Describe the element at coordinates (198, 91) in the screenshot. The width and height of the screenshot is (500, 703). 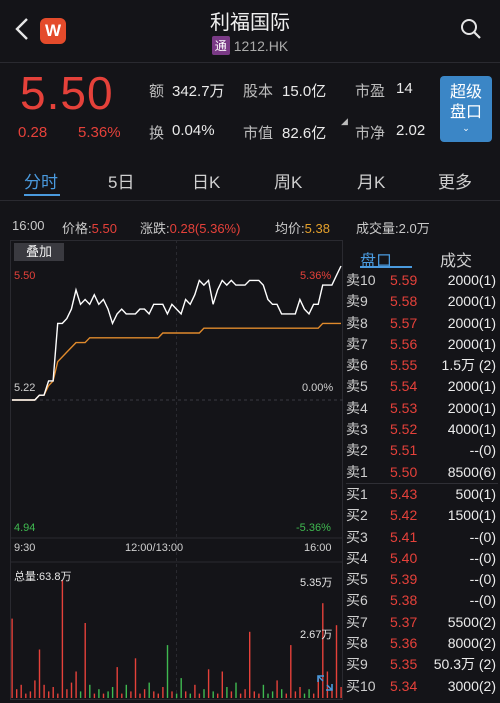
I see `amount-value: 342.7万` at that location.